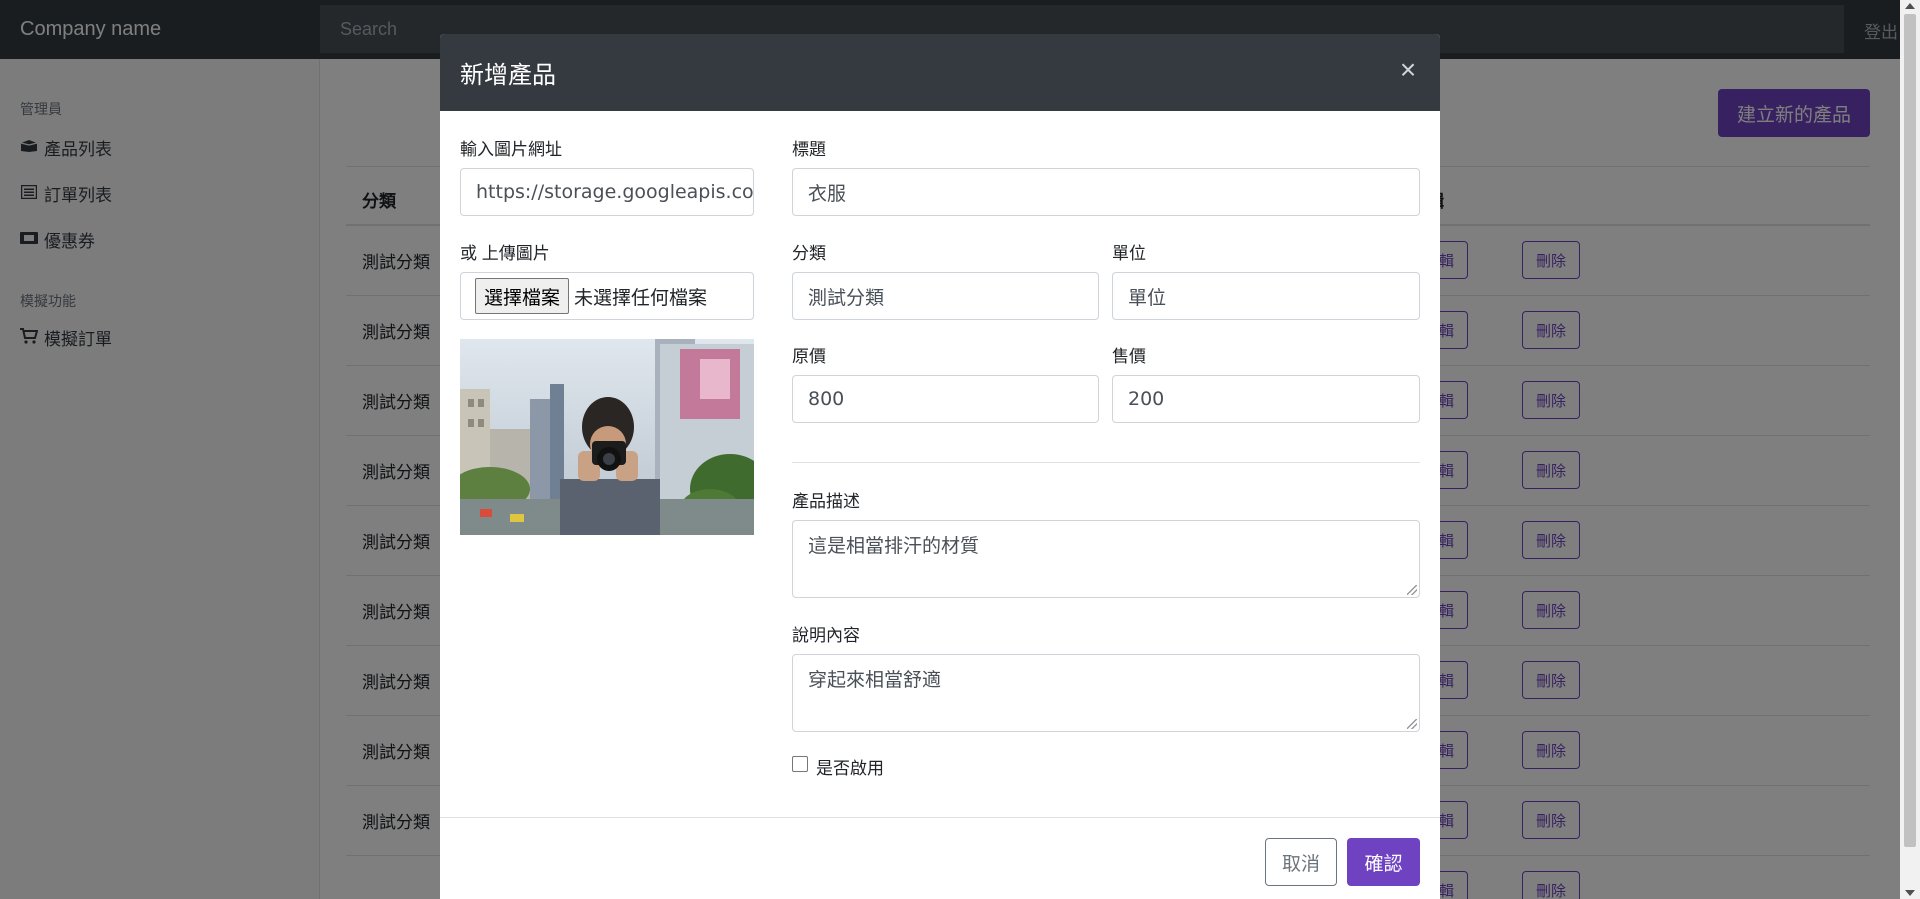  What do you see at coordinates (1910, 893) in the screenshot?
I see `scroll-down-icon` at bounding box center [1910, 893].